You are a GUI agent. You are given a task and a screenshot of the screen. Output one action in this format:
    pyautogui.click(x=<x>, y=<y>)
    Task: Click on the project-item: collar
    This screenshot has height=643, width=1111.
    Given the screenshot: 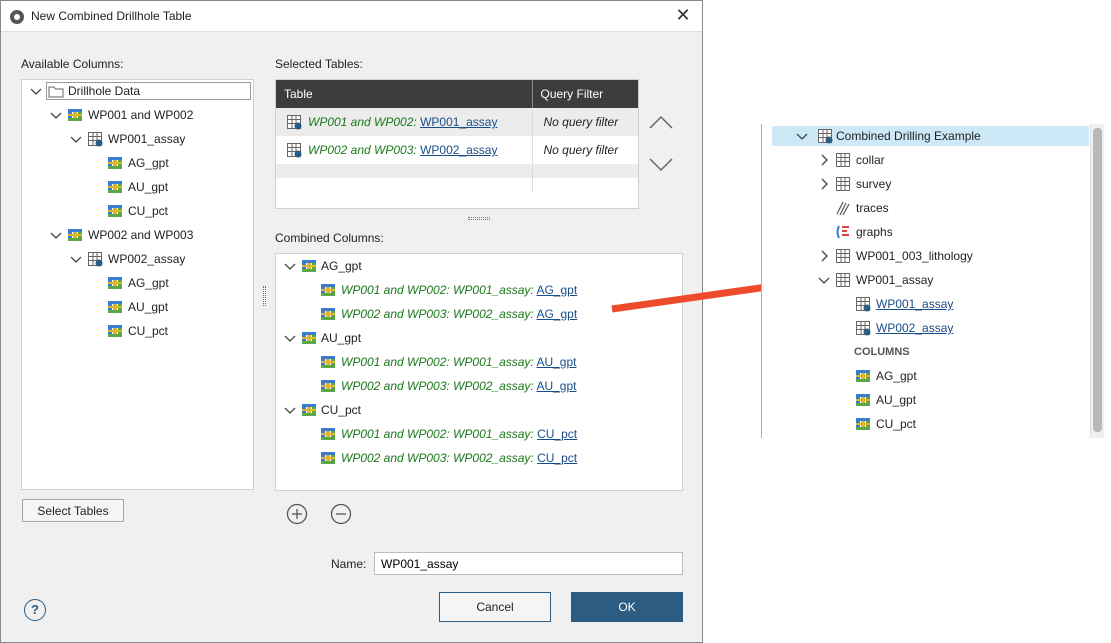 What is the action you would take?
    pyautogui.click(x=936, y=160)
    